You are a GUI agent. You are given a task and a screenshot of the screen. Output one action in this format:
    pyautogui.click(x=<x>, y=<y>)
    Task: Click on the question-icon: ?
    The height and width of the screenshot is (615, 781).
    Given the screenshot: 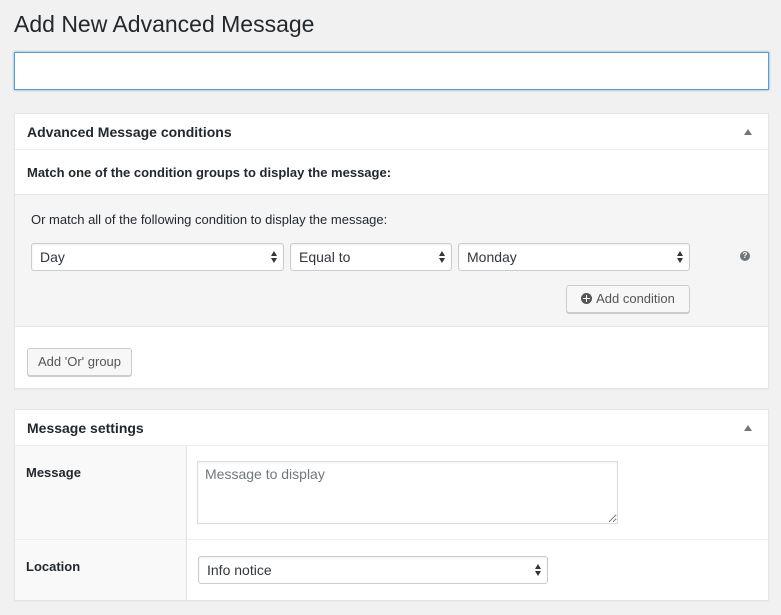 What is the action you would take?
    pyautogui.click(x=745, y=256)
    